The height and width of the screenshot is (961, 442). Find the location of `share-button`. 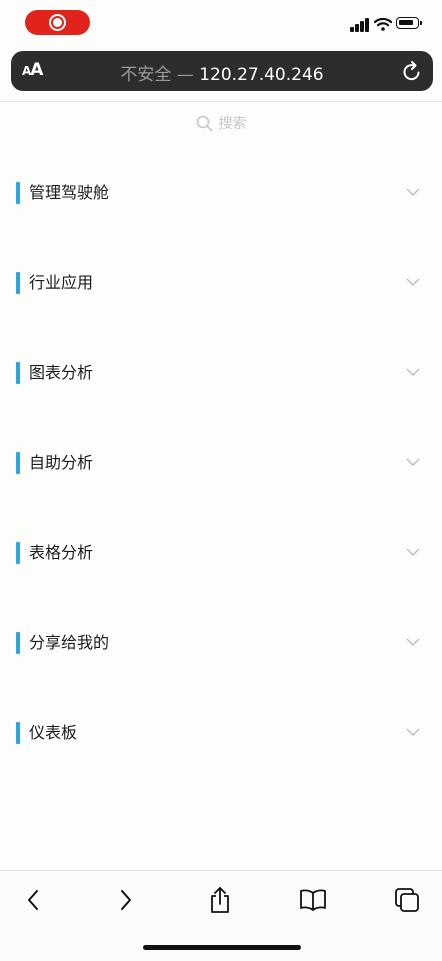

share-button is located at coordinates (220, 900).